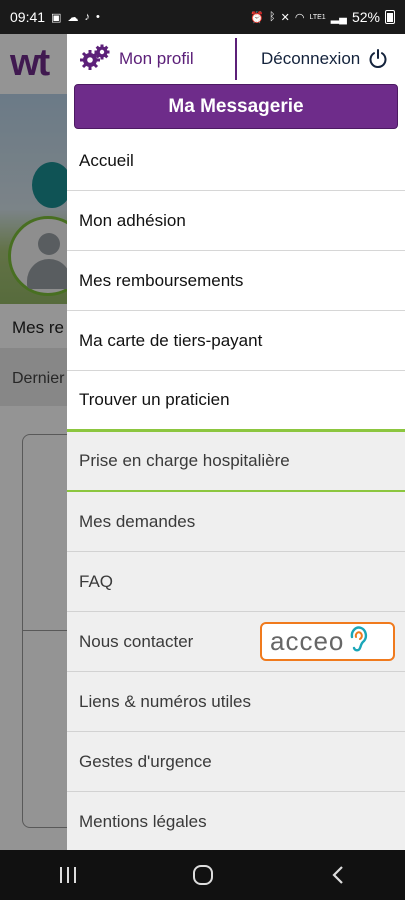 This screenshot has height=900, width=405. What do you see at coordinates (358, 641) in the screenshot?
I see `ear-icon` at bounding box center [358, 641].